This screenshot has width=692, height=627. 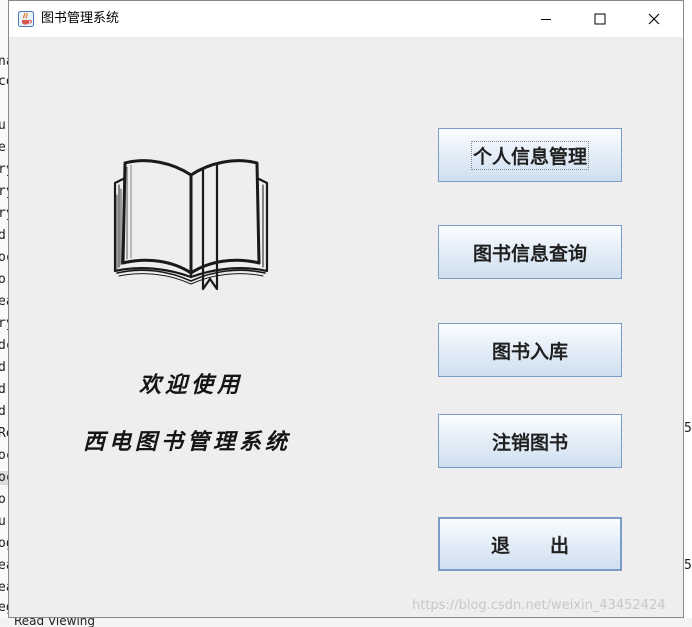 What do you see at coordinates (4, 607) in the screenshot?
I see `bg-text: eg` at bounding box center [4, 607].